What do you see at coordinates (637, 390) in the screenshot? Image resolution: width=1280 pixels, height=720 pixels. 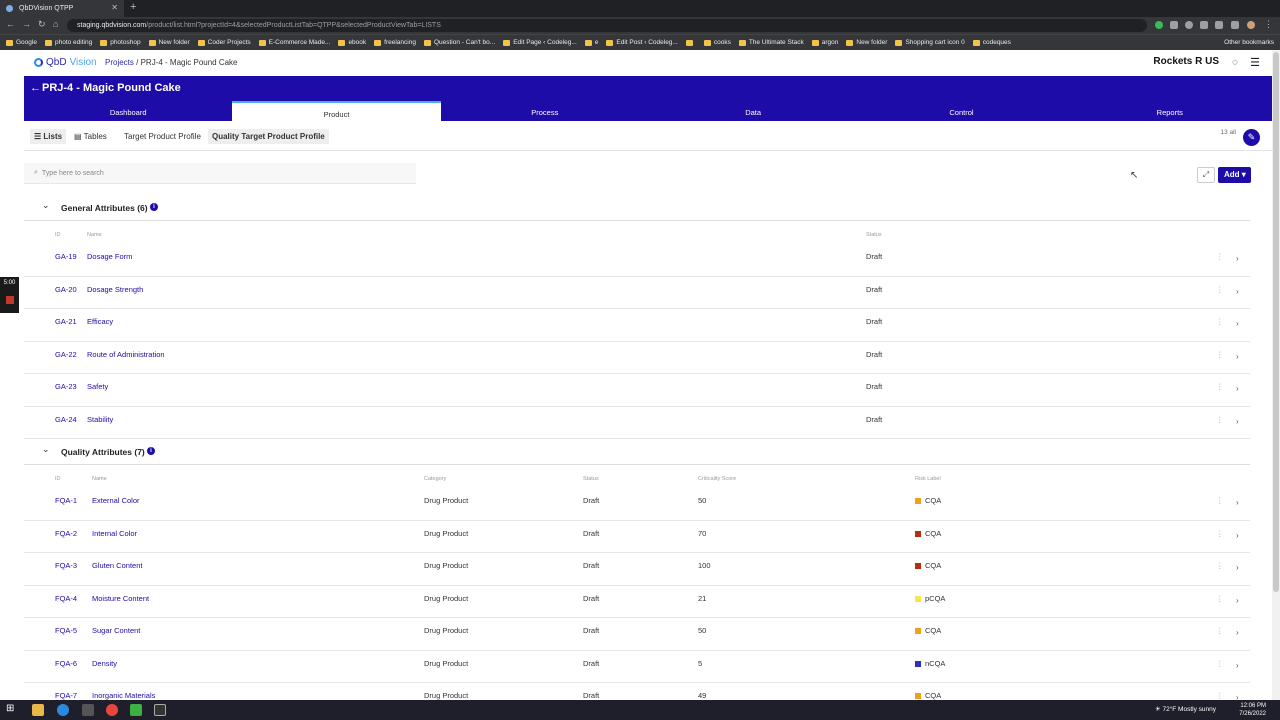 I see `table-row: GA-23 Safety Draft ⋮ ›` at bounding box center [637, 390].